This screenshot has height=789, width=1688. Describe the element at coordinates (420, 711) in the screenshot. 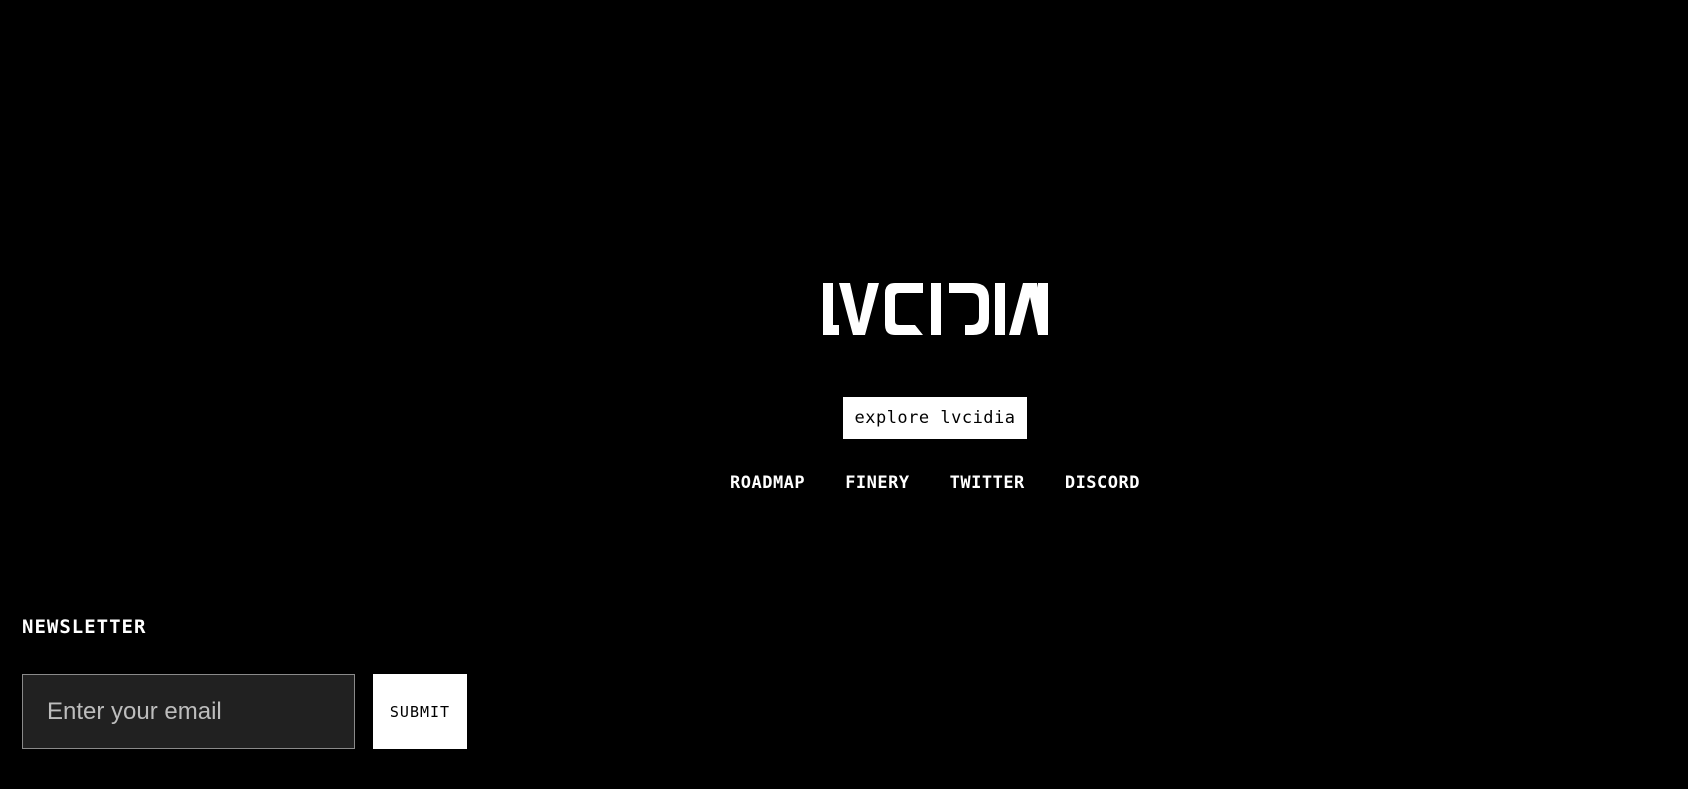

I see `newsletter-submit-button: SUBMIT` at that location.